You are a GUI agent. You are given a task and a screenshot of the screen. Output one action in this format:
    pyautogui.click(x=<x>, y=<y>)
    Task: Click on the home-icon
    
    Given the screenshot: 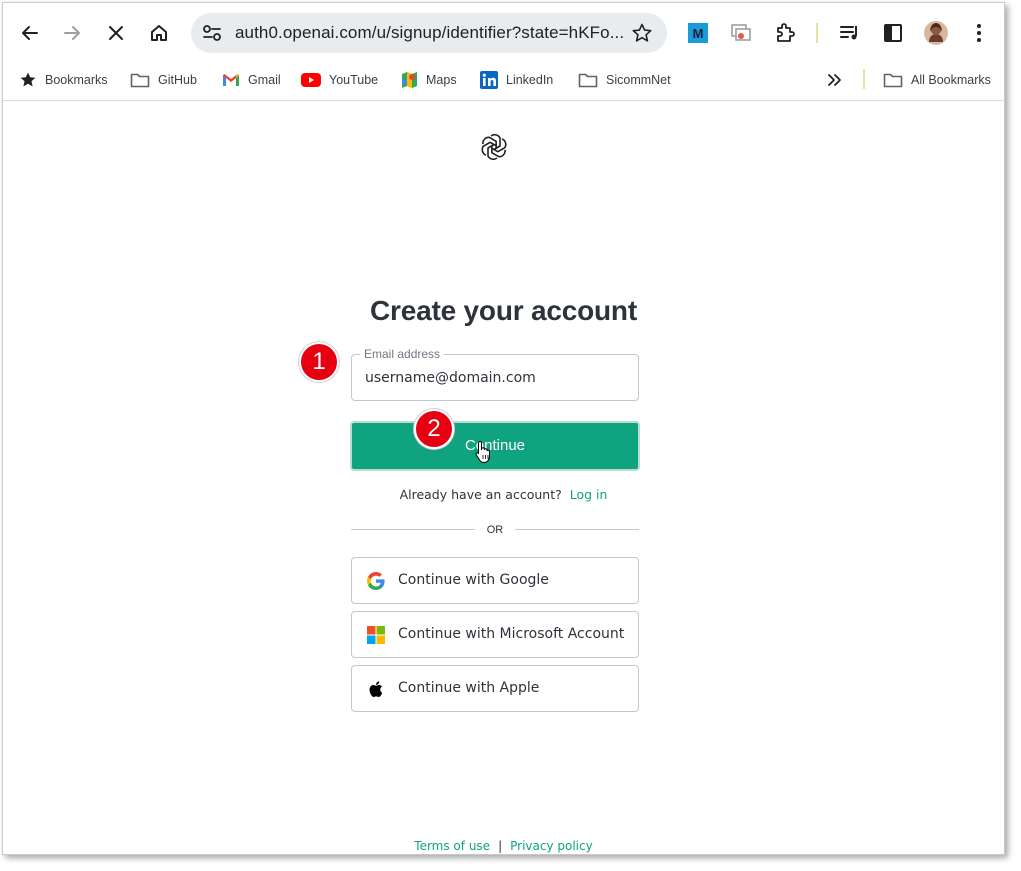 What is the action you would take?
    pyautogui.click(x=159, y=33)
    